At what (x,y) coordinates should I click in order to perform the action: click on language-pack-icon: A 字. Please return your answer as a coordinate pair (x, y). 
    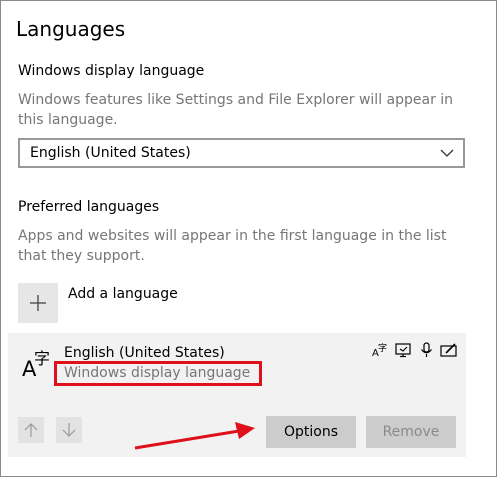
    Looking at the image, I should click on (379, 350).